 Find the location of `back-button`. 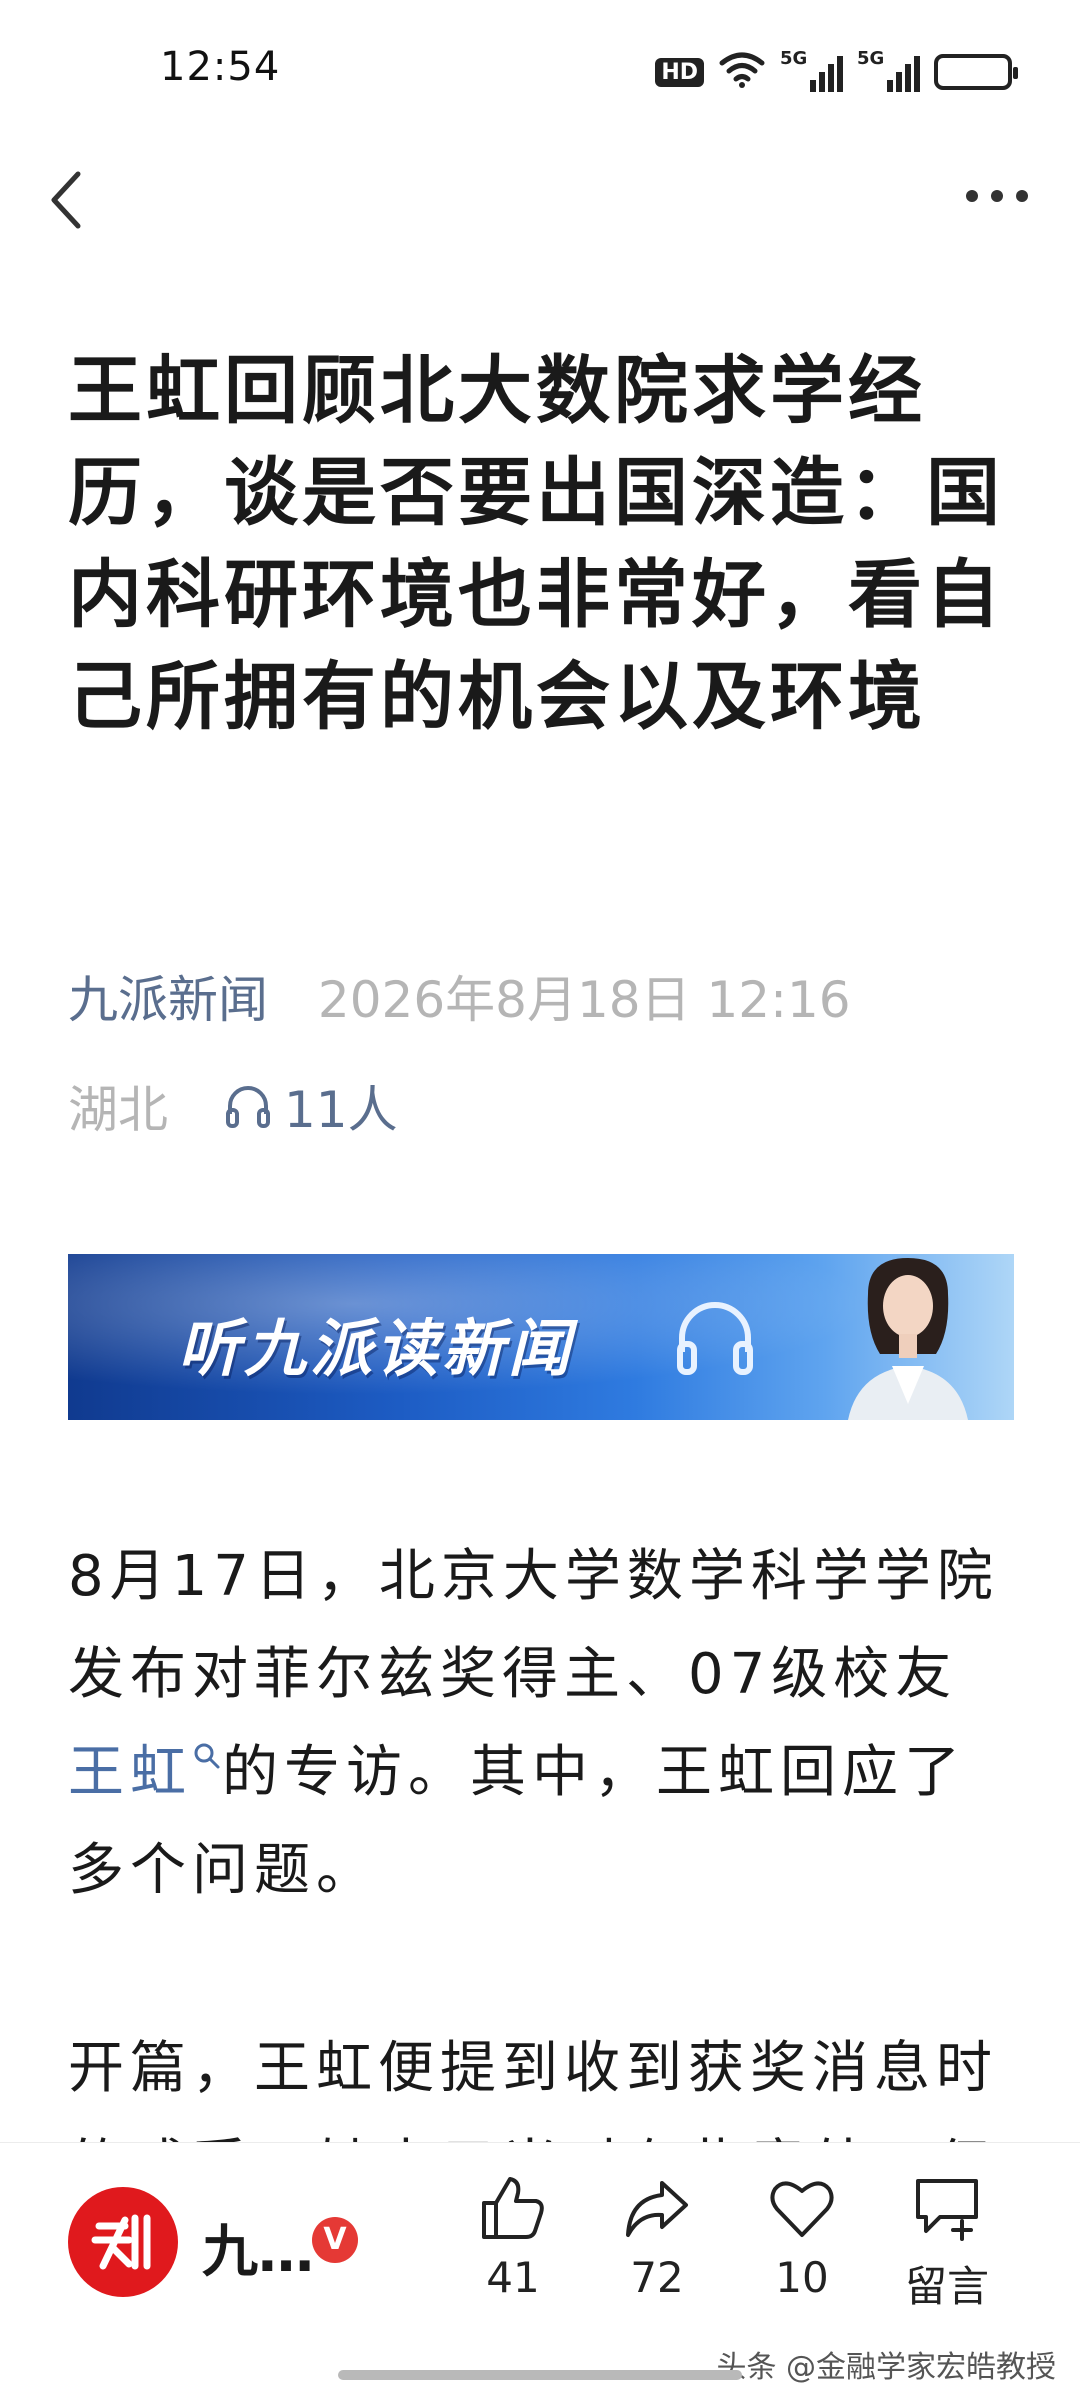

back-button is located at coordinates (78, 195).